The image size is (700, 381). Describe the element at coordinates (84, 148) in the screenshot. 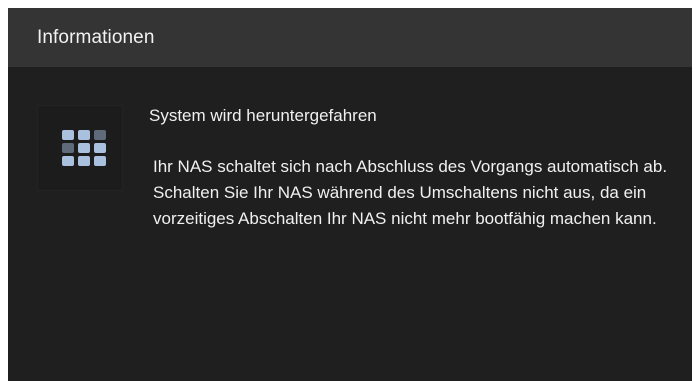

I see `app-grid-icon` at that location.